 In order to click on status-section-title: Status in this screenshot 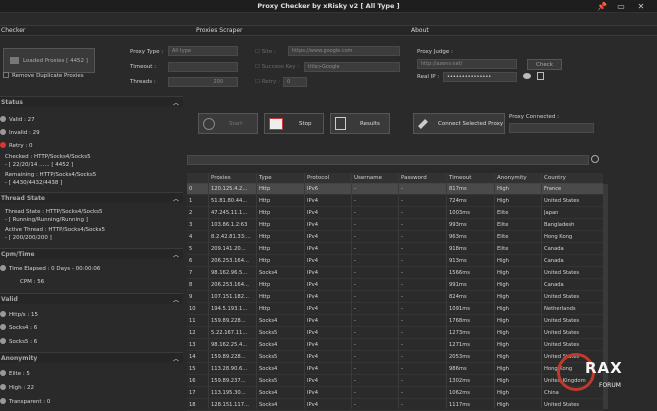, I will do `click(12, 102)`.